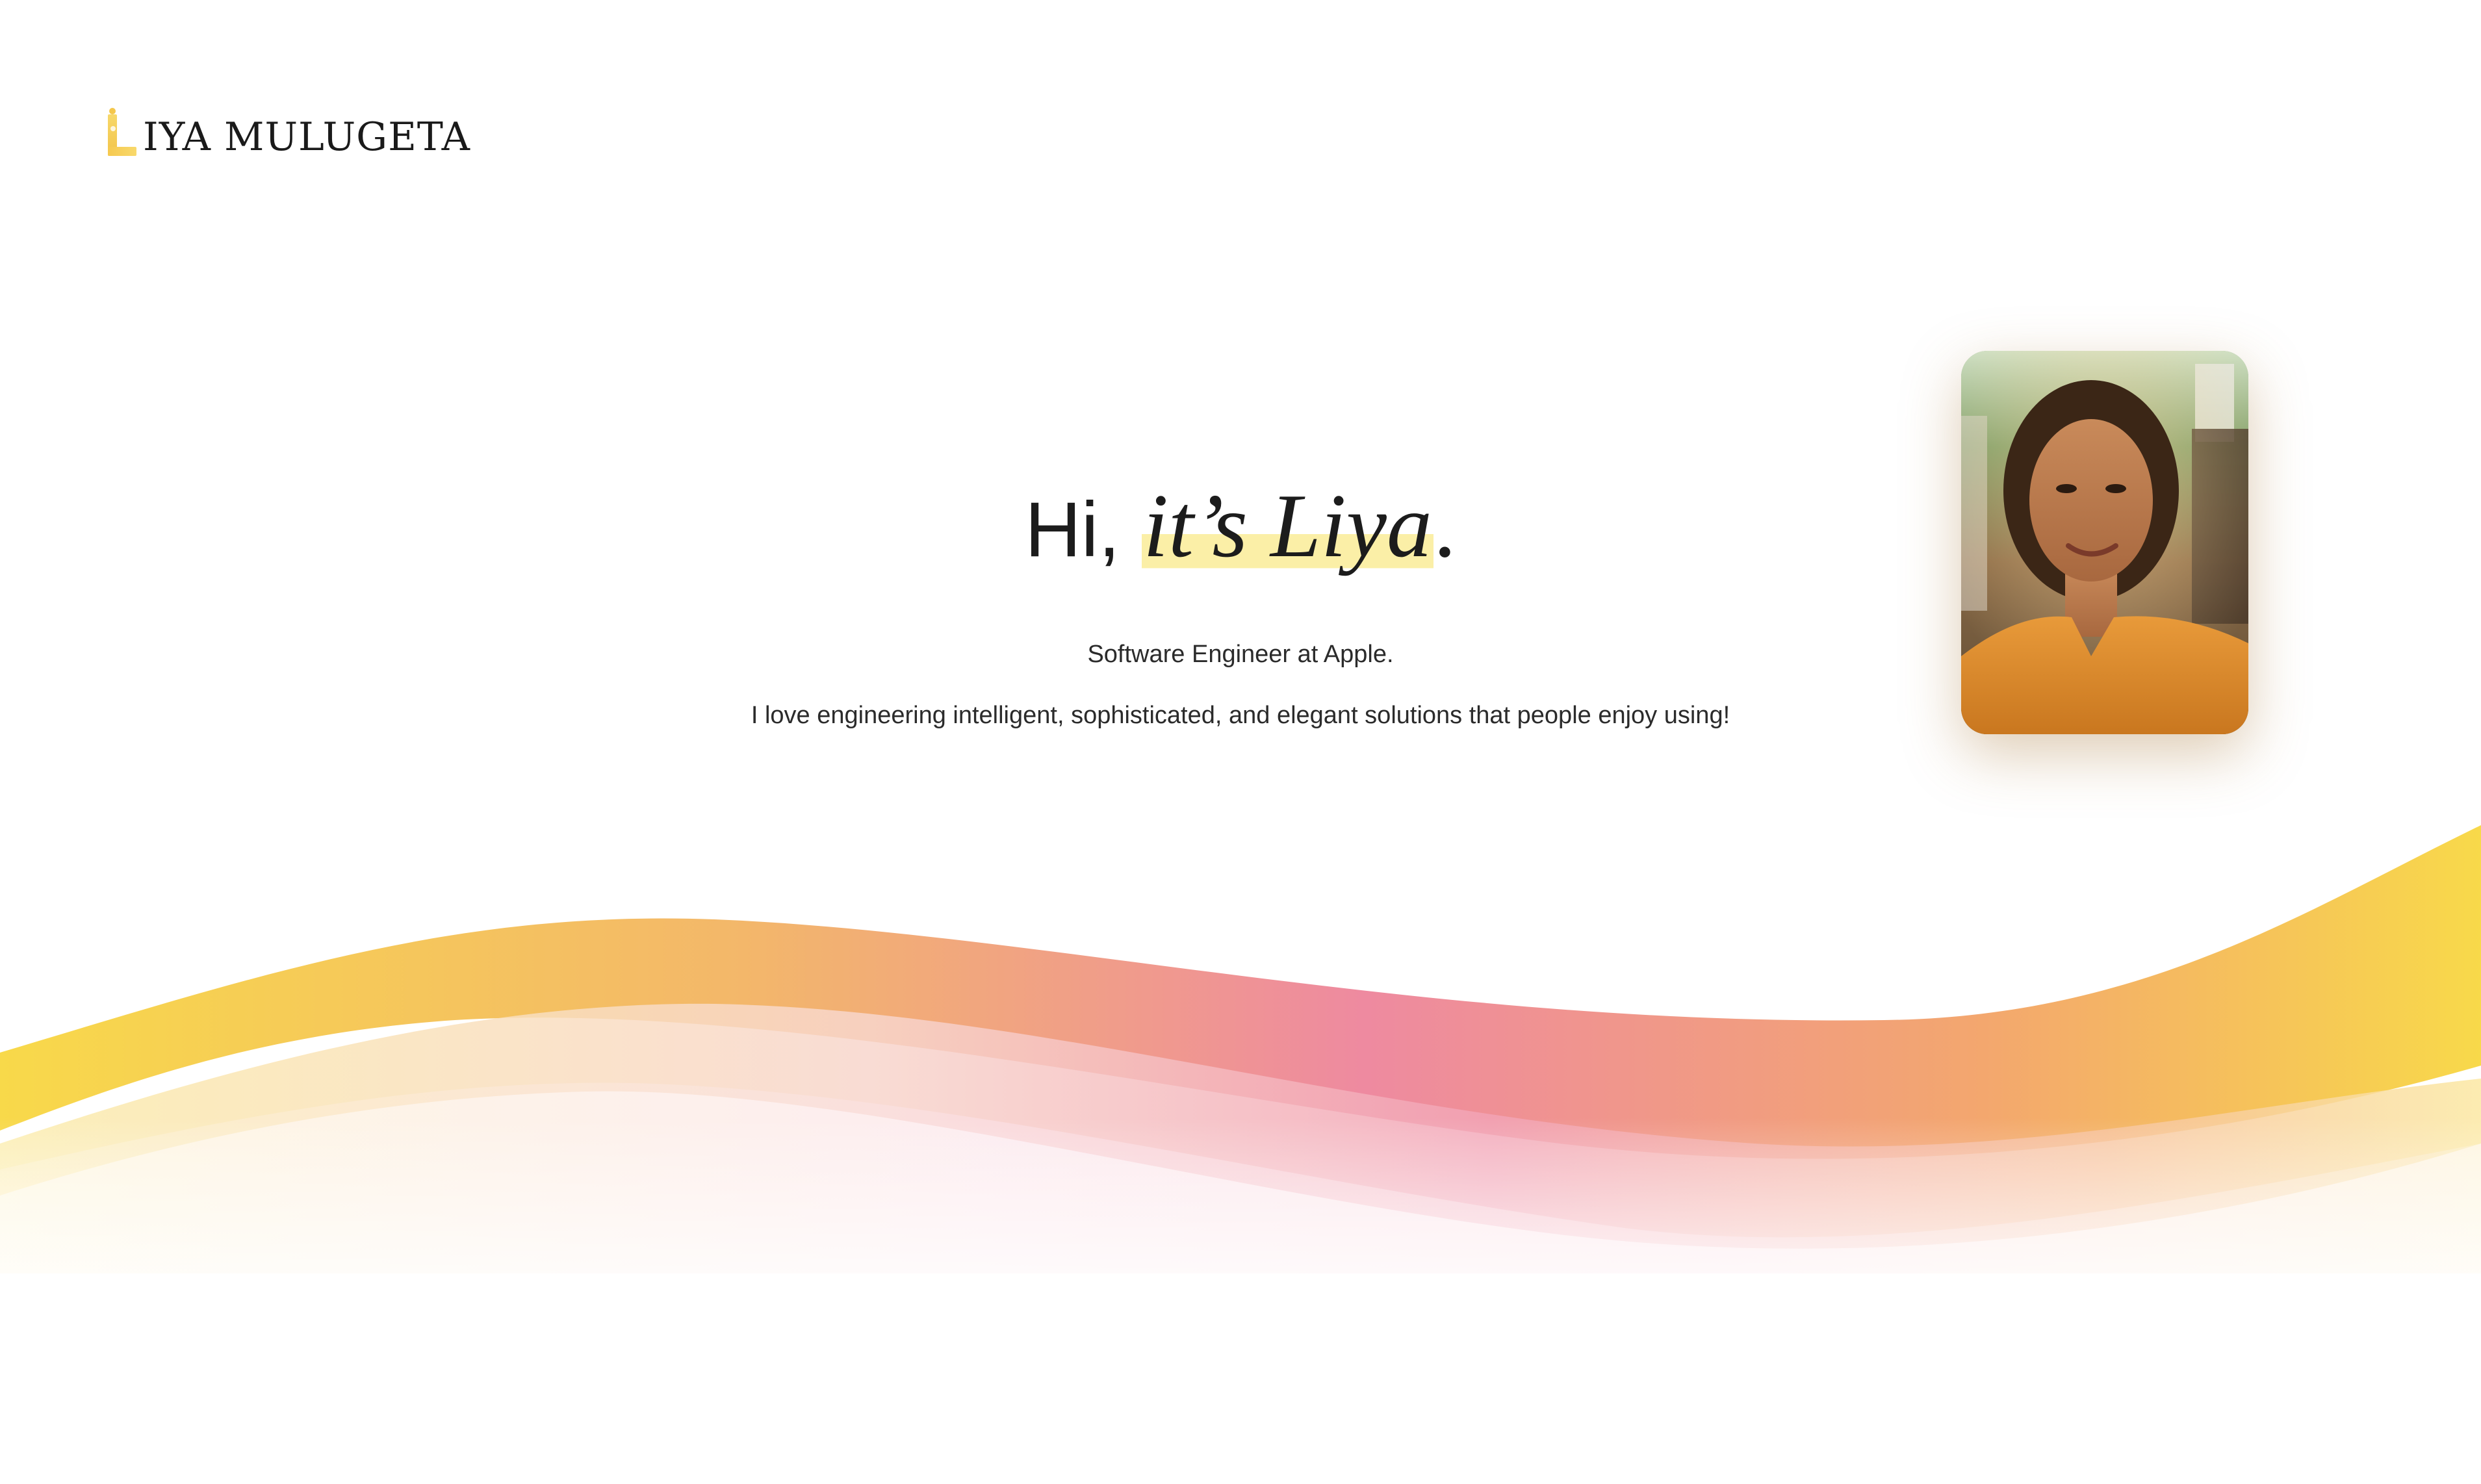  Describe the element at coordinates (1287, 526) in the screenshot. I see `headline-name: it’s Liya` at that location.